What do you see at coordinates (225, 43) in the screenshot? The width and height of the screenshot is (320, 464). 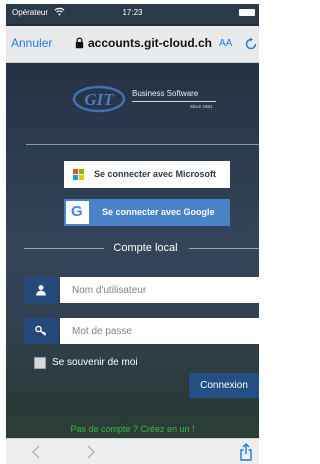 I see `reader-aa-button: AA` at bounding box center [225, 43].